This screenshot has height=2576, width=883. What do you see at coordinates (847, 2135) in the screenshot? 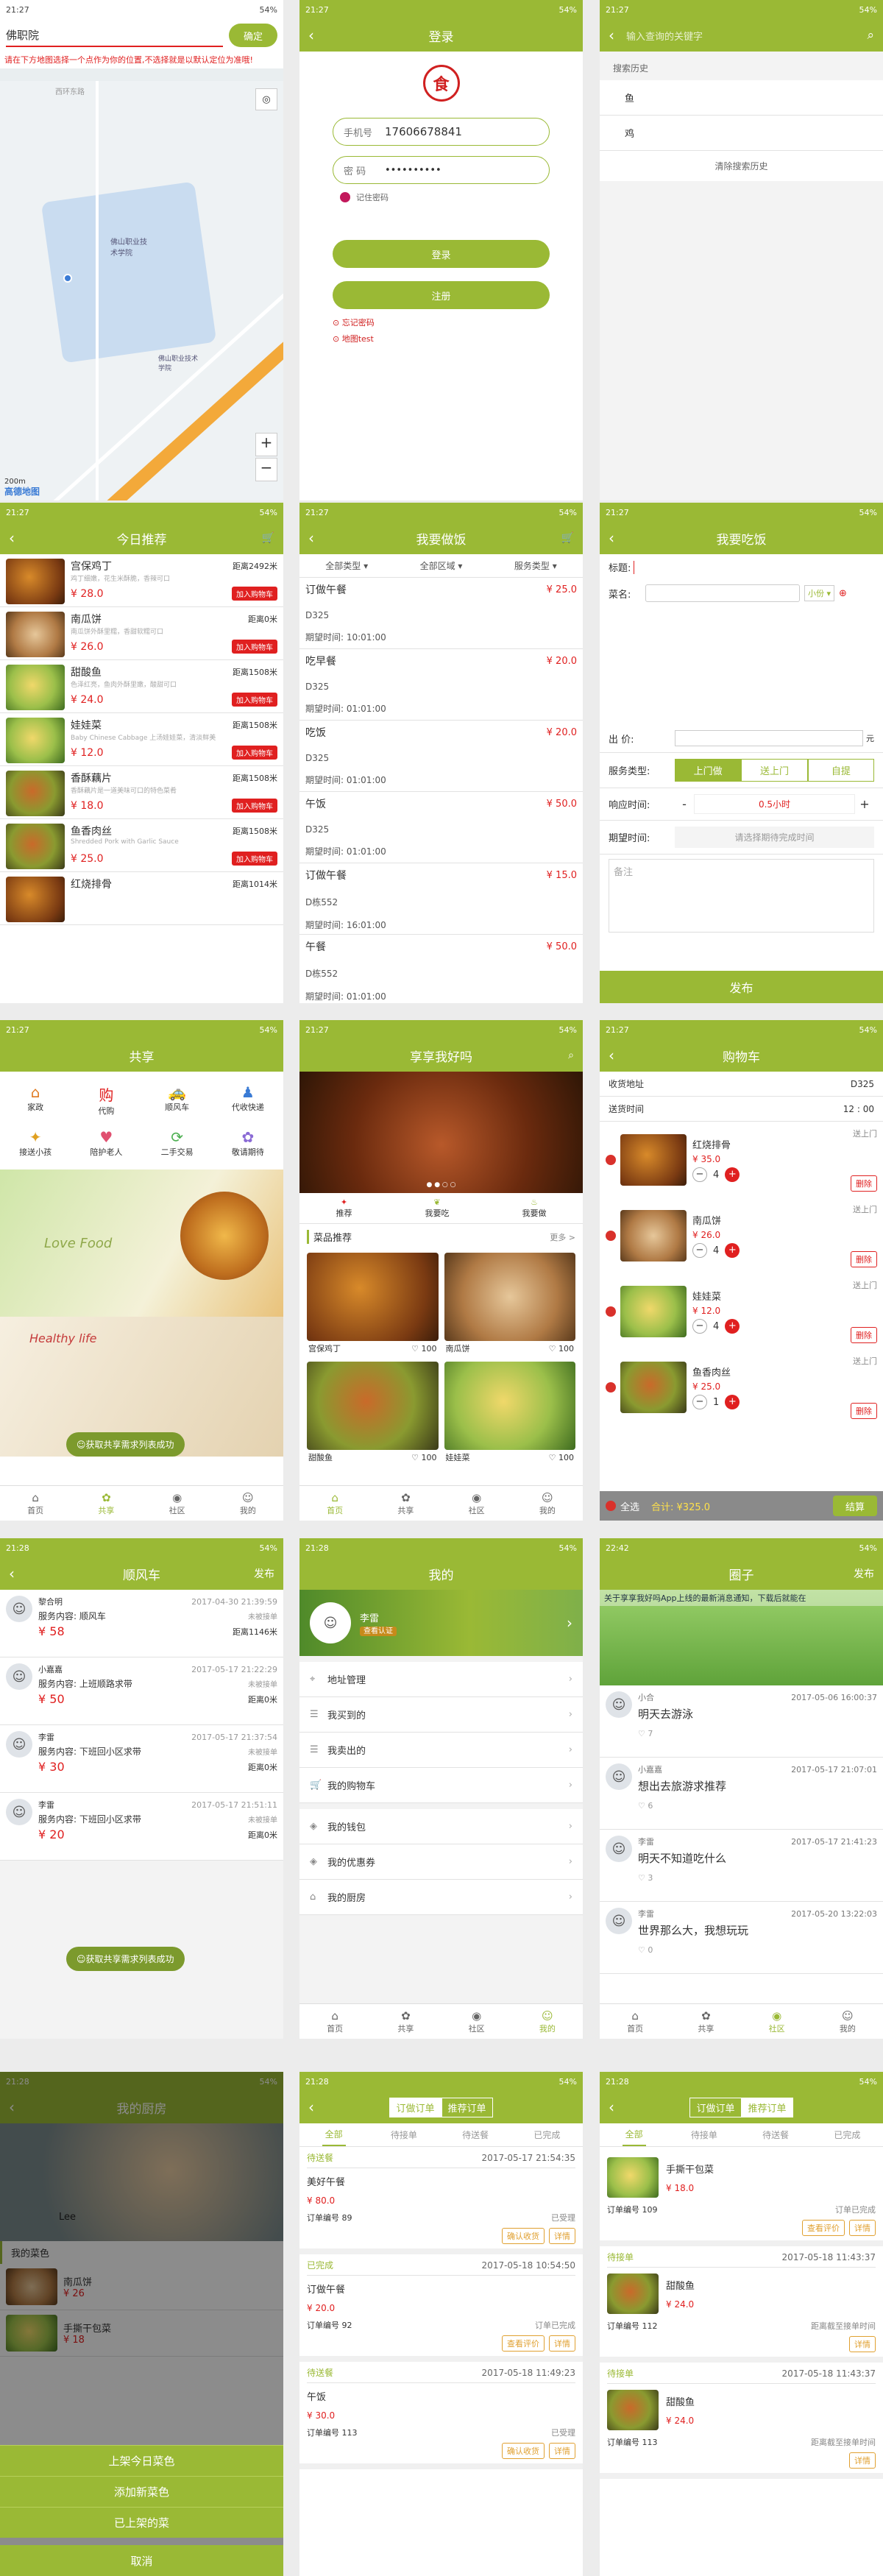
I see `subtab-done: 已完成` at bounding box center [847, 2135].